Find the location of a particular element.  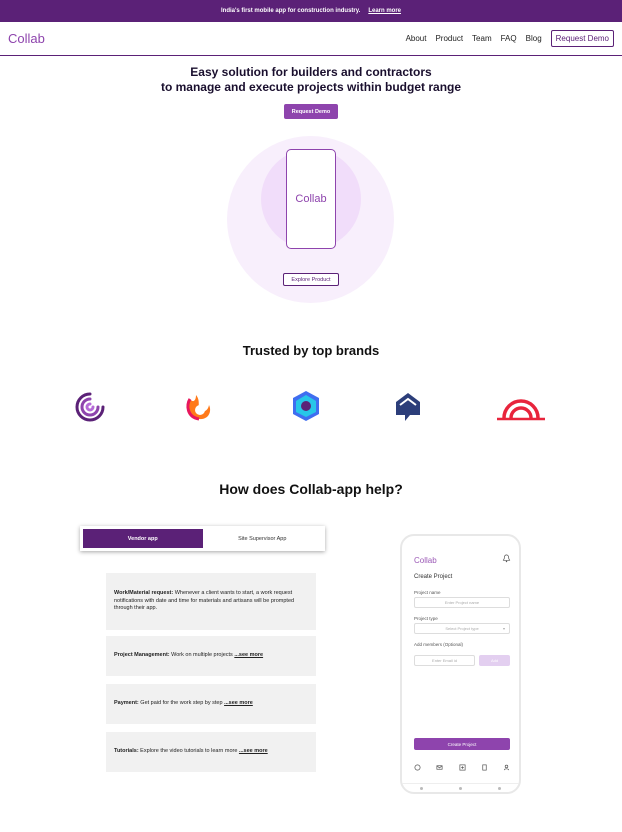

brands-title: Trusted by top brands is located at coordinates (311, 350).